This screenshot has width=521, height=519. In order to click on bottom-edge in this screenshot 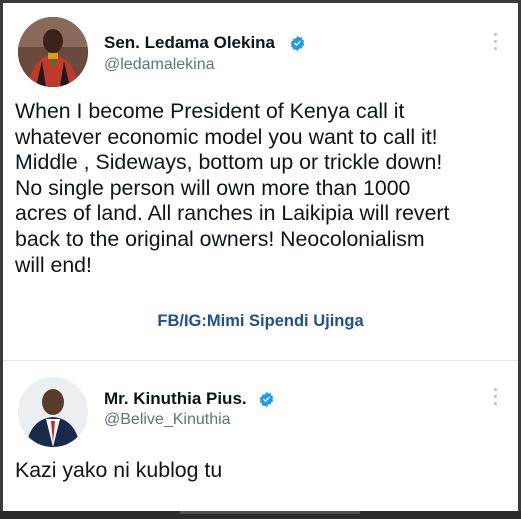, I will do `click(260, 515)`.